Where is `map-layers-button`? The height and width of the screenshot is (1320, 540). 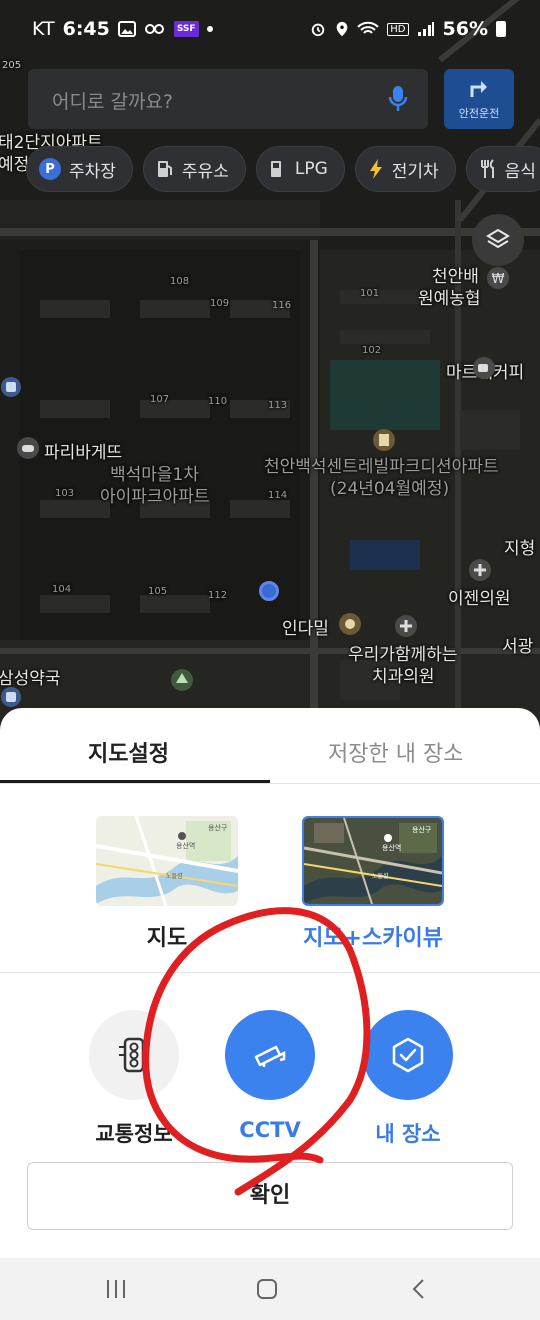 map-layers-button is located at coordinates (498, 240).